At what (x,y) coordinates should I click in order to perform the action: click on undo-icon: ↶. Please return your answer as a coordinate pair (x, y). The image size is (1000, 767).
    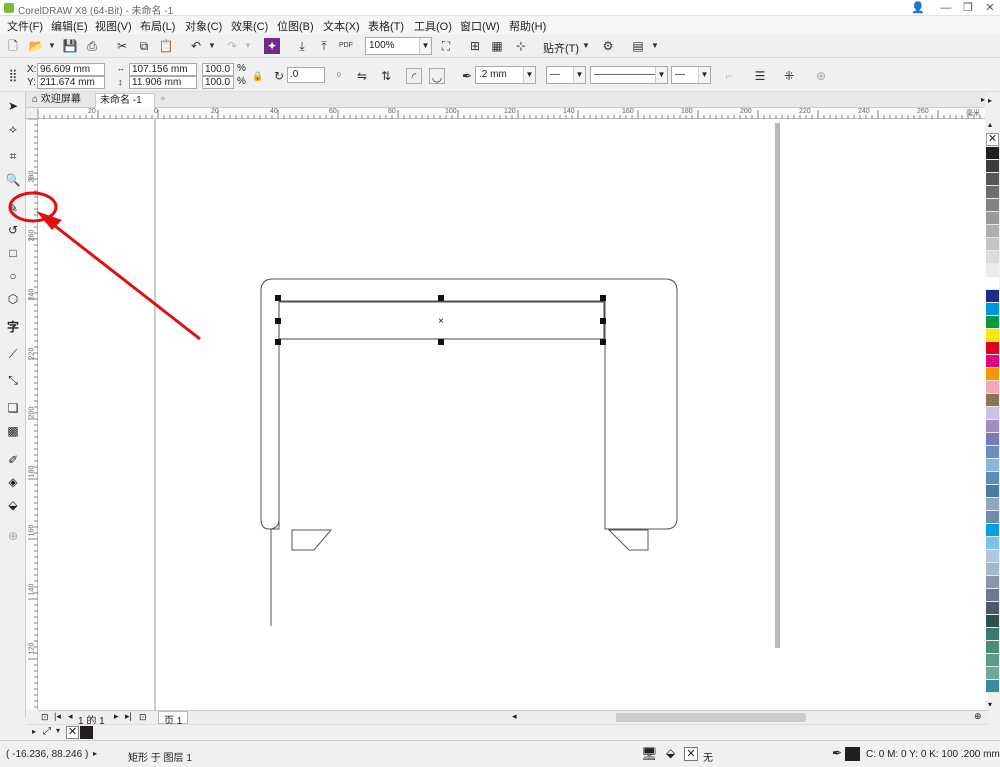
    Looking at the image, I should click on (196, 46).